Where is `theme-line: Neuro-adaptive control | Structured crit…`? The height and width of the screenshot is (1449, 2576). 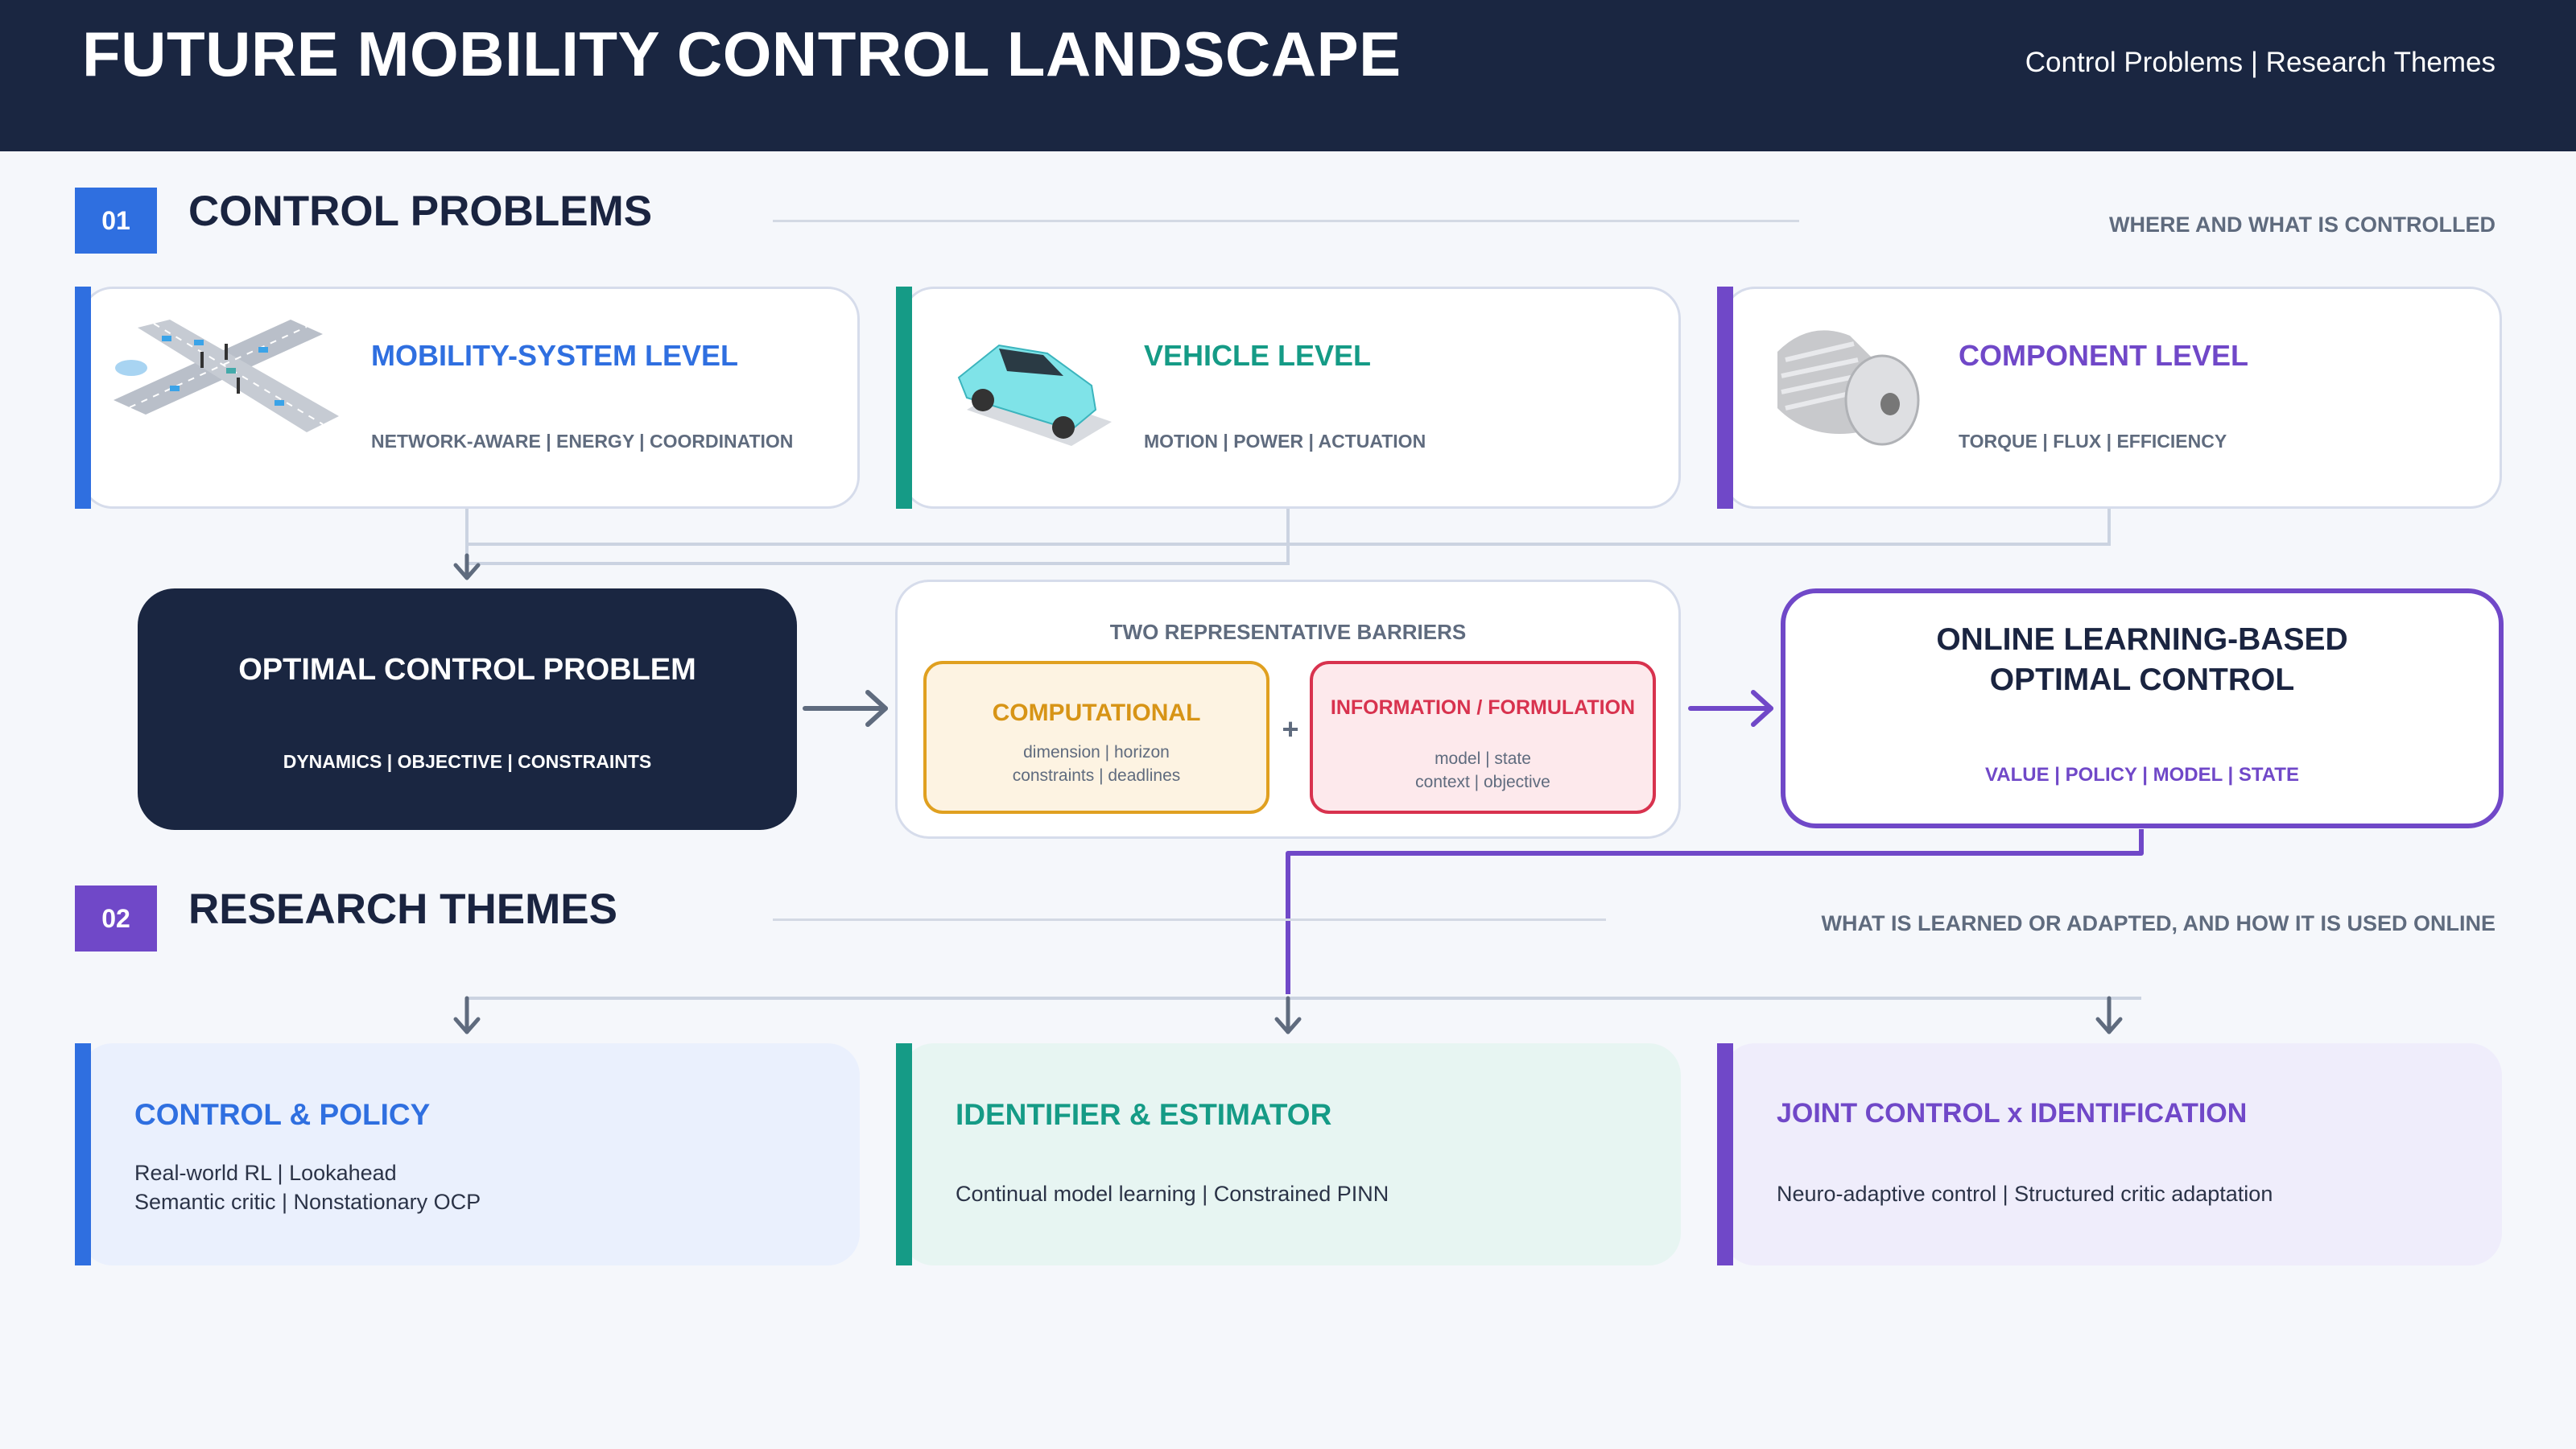 theme-line: Neuro-adaptive control | Structured crit… is located at coordinates (2025, 1194).